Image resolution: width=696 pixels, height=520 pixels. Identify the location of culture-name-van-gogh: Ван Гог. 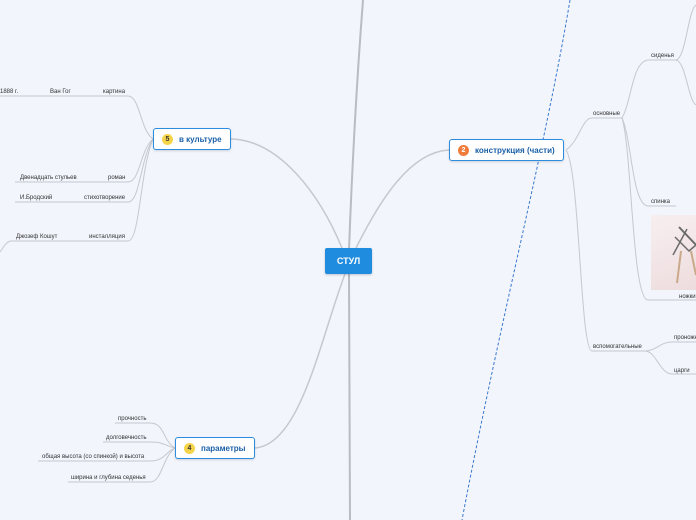
(60, 92).